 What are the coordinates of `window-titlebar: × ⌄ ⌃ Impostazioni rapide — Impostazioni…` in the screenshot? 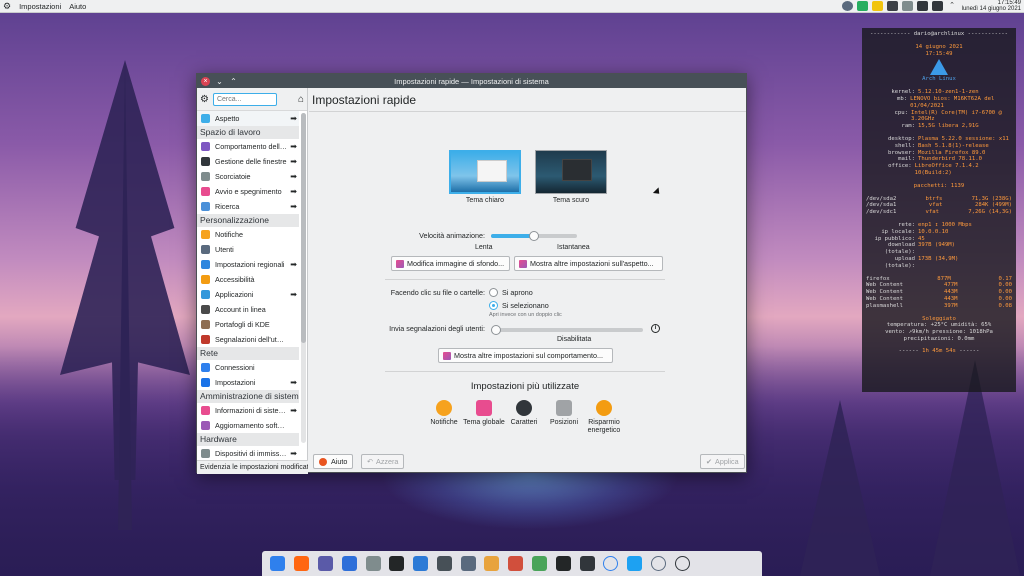 It's located at (471, 81).